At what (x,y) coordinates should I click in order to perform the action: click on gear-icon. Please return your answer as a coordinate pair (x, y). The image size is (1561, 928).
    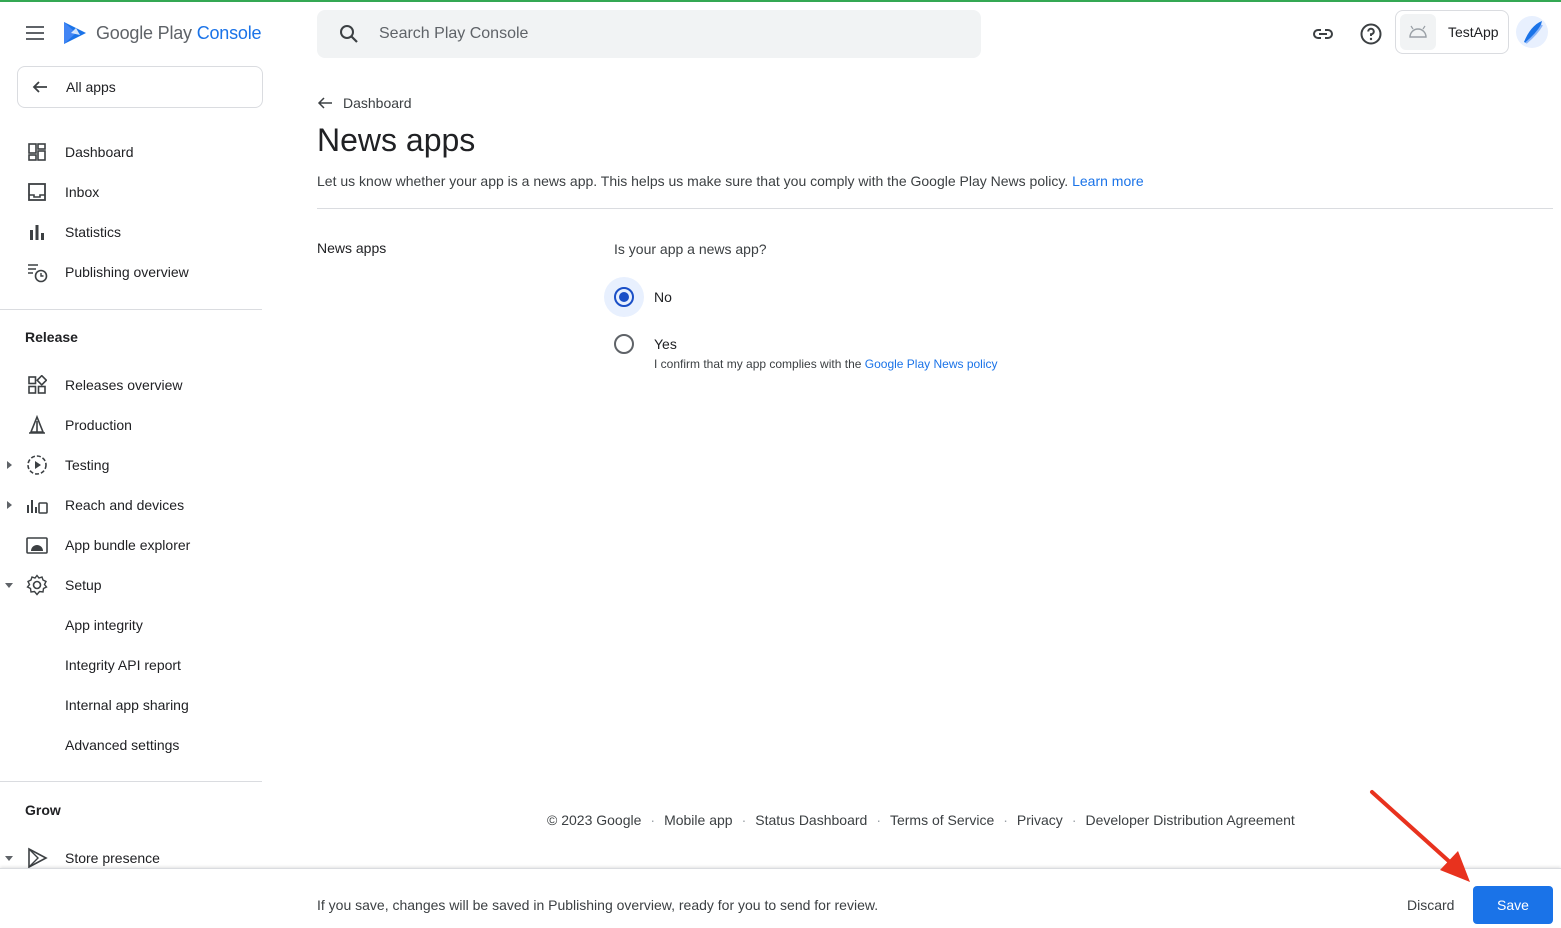
    Looking at the image, I should click on (37, 585).